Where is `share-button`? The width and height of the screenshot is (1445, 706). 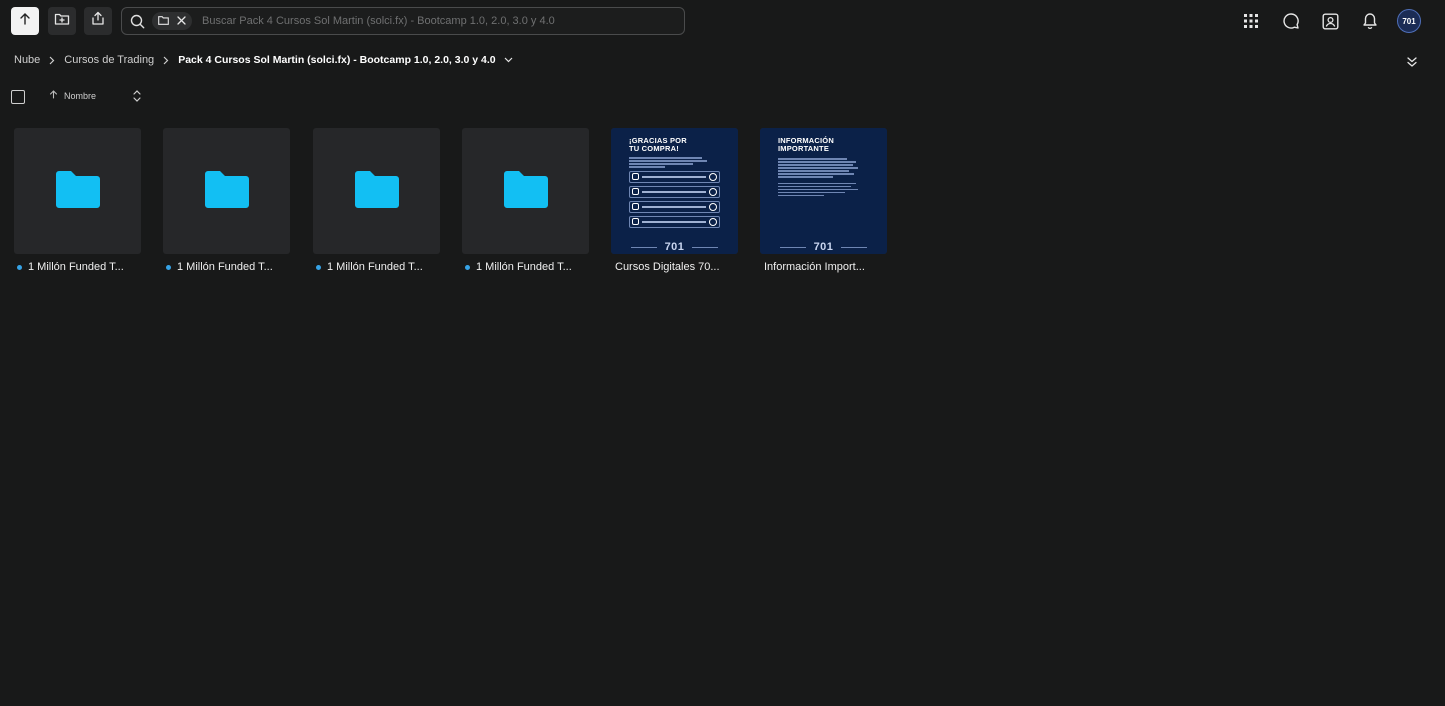 share-button is located at coordinates (98, 21).